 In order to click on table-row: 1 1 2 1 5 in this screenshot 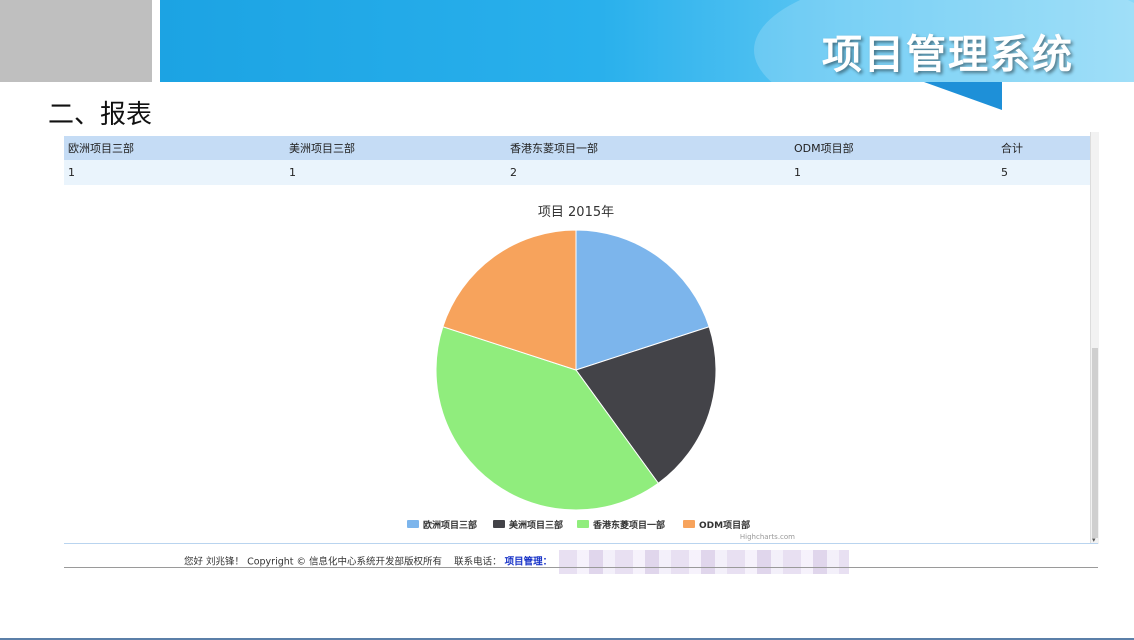, I will do `click(577, 172)`.